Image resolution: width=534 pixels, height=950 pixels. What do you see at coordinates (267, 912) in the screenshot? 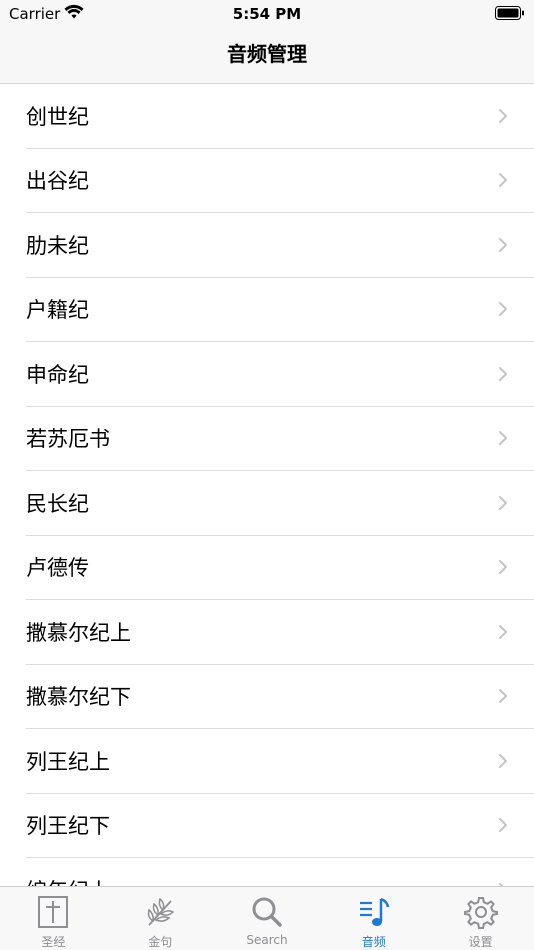
I see `search-icon` at bounding box center [267, 912].